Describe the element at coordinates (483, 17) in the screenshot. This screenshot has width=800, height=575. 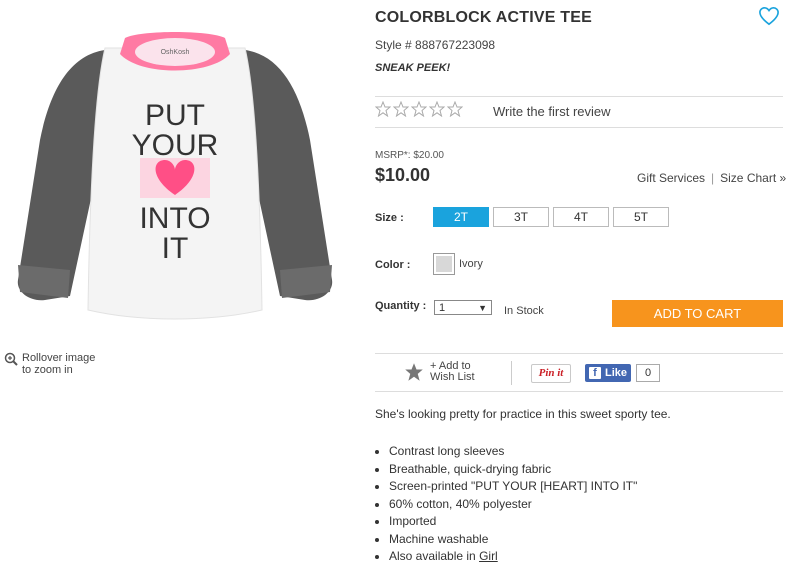
I see `product-title: COLORBLOCK ACTIVE TEE` at that location.